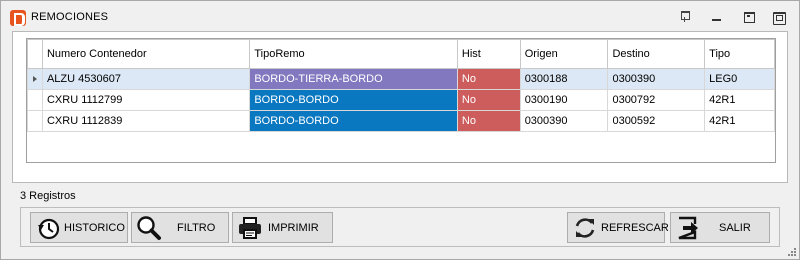  I want to click on close-icon, so click(779, 17).